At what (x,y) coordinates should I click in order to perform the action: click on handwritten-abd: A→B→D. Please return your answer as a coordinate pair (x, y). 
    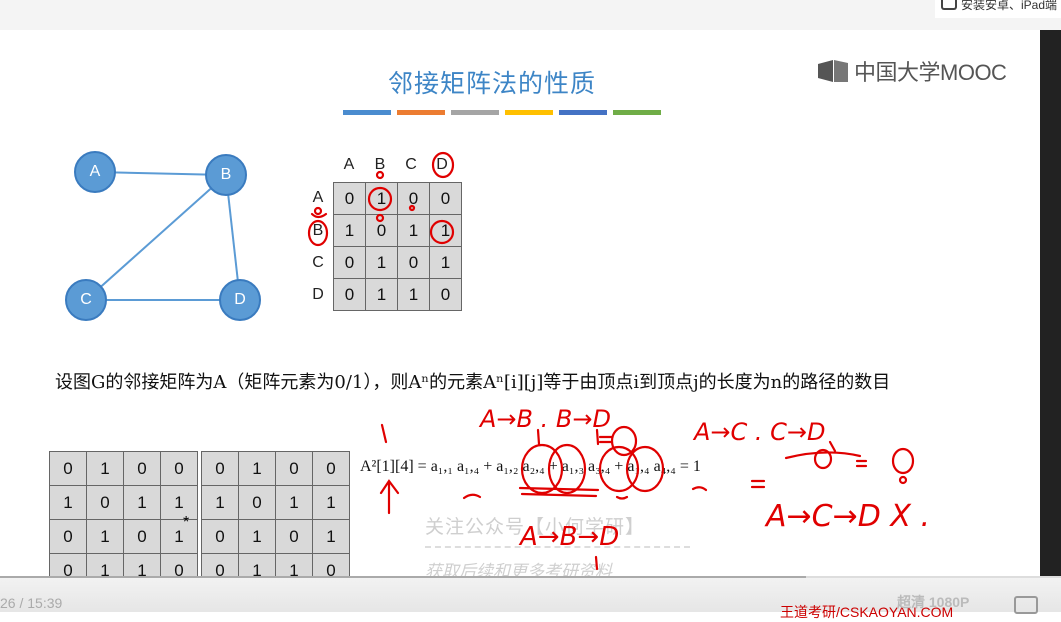
    Looking at the image, I should click on (568, 537).